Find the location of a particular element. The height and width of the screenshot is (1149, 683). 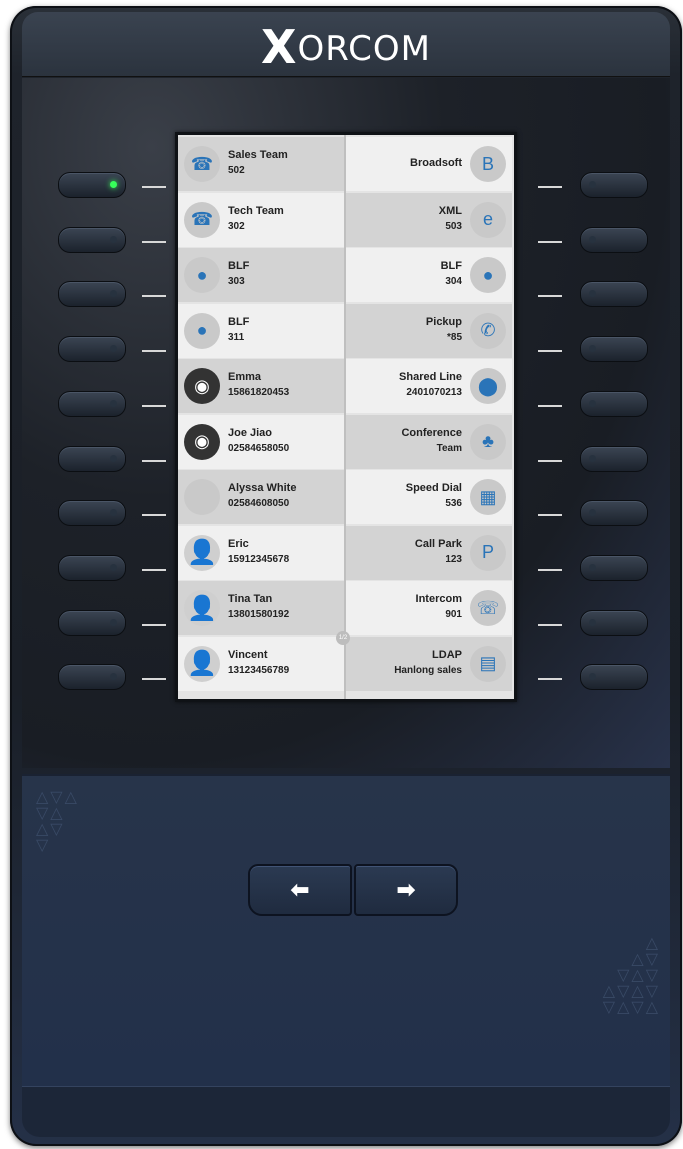

dsskey-left: 👤 Eric 15912345678 is located at coordinates (261, 552).